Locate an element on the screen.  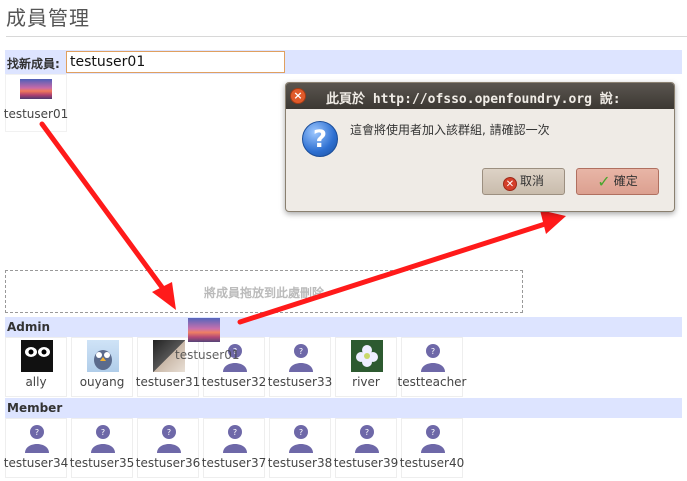
member-name: testuser38 is located at coordinates (300, 463).